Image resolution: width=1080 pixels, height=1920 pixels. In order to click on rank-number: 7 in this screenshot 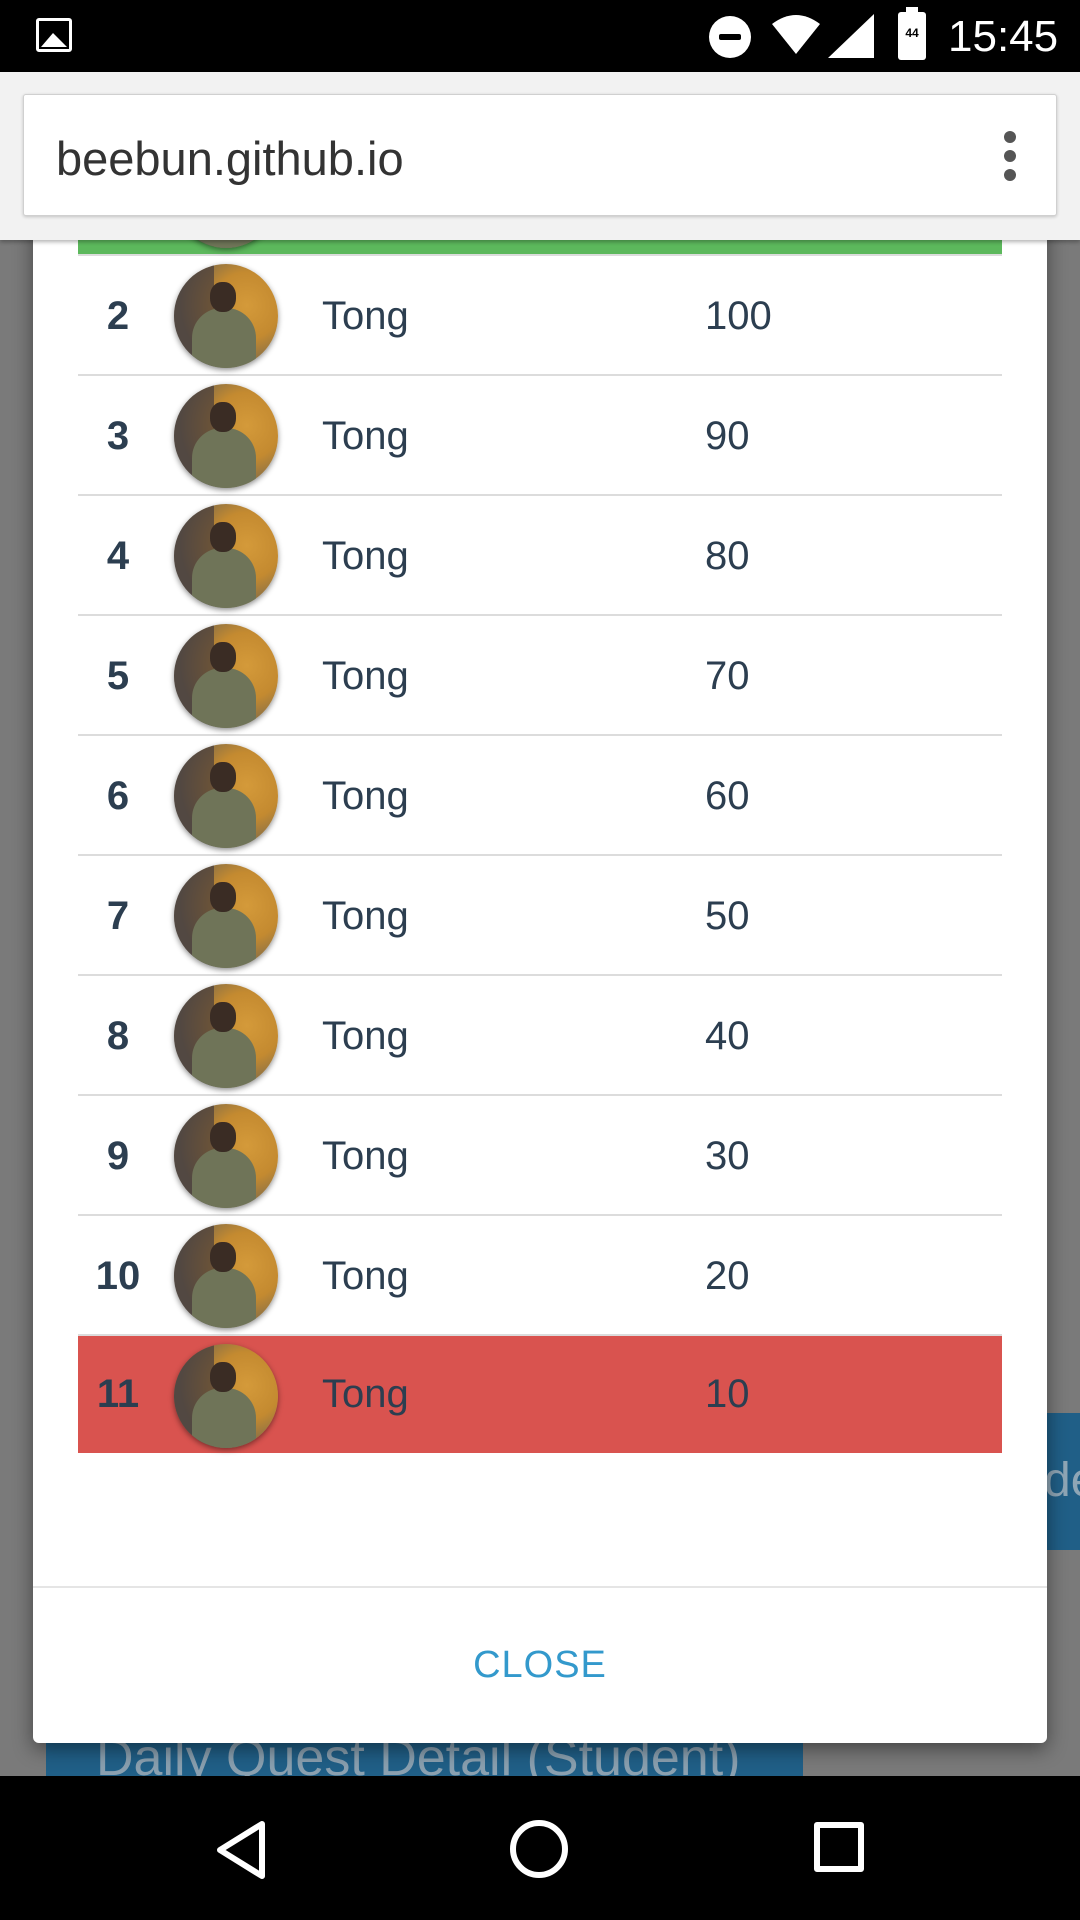, I will do `click(118, 916)`.